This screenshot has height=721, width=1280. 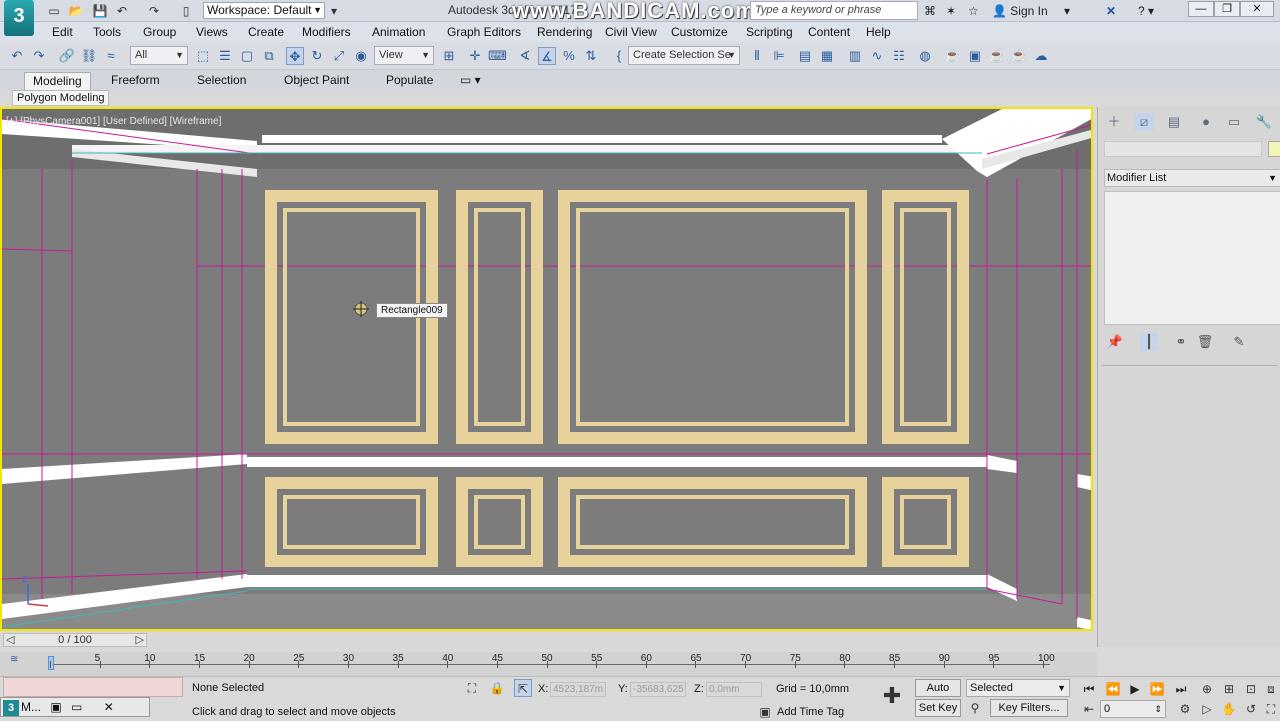 I want to click on menu-edit: Edit, so click(x=62, y=32).